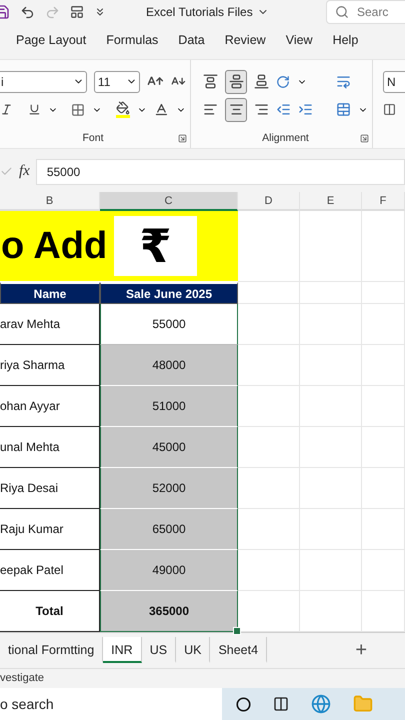  What do you see at coordinates (123, 109) in the screenshot?
I see `fill-color-icon` at bounding box center [123, 109].